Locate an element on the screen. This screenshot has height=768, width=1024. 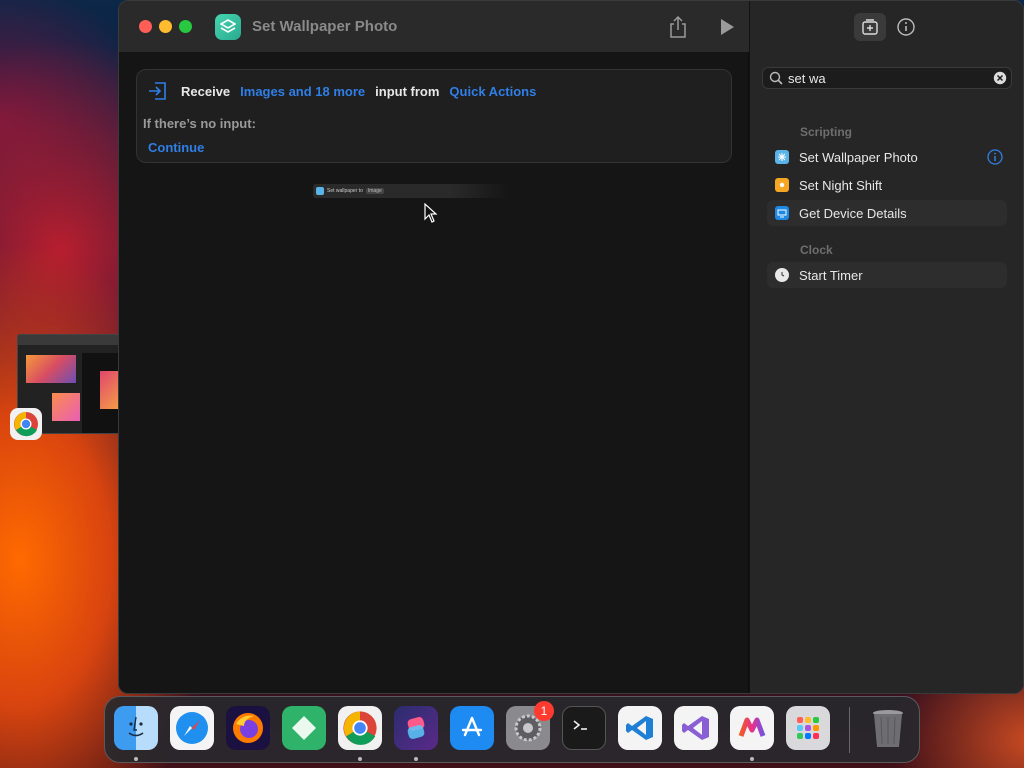
safari-icon is located at coordinates (192, 728).